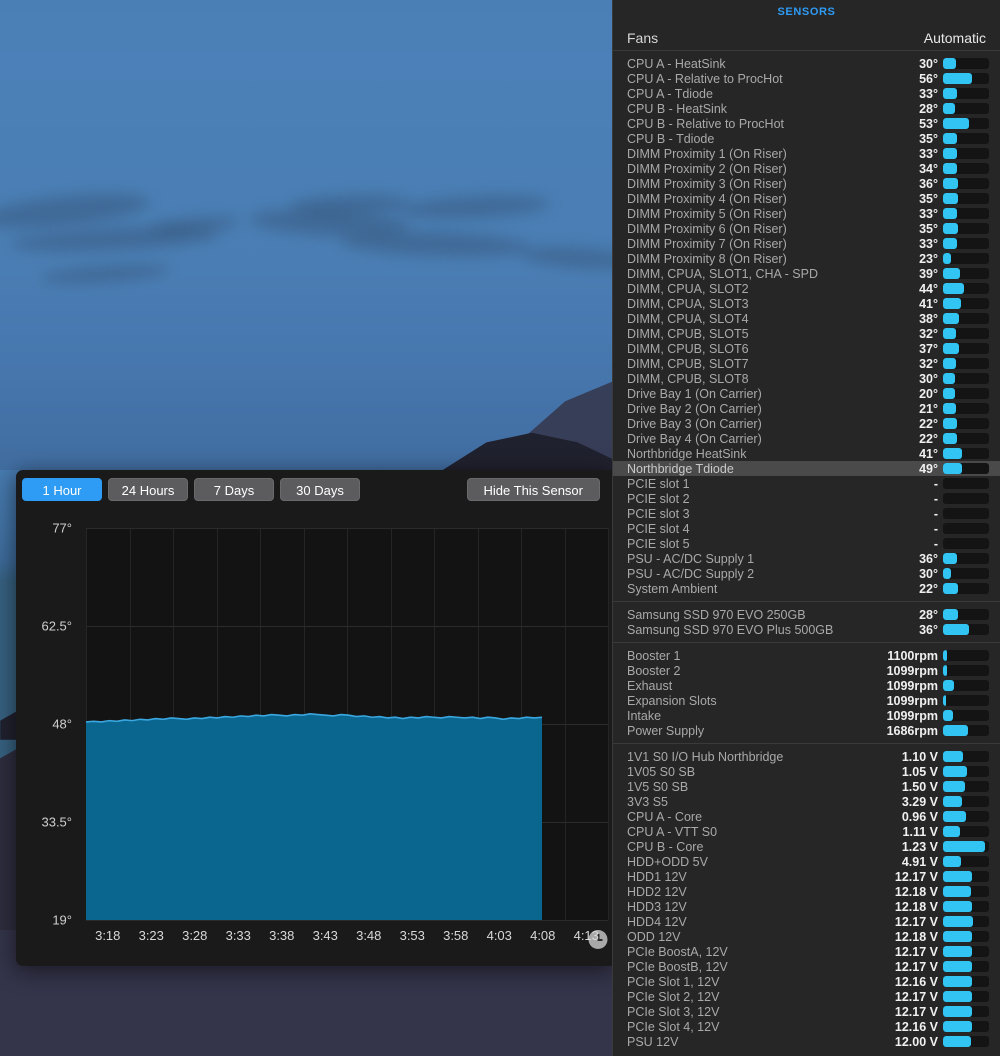 This screenshot has height=1056, width=1000. Describe the element at coordinates (148, 489) in the screenshot. I see `range-button-24-hours: 24 Hours` at that location.